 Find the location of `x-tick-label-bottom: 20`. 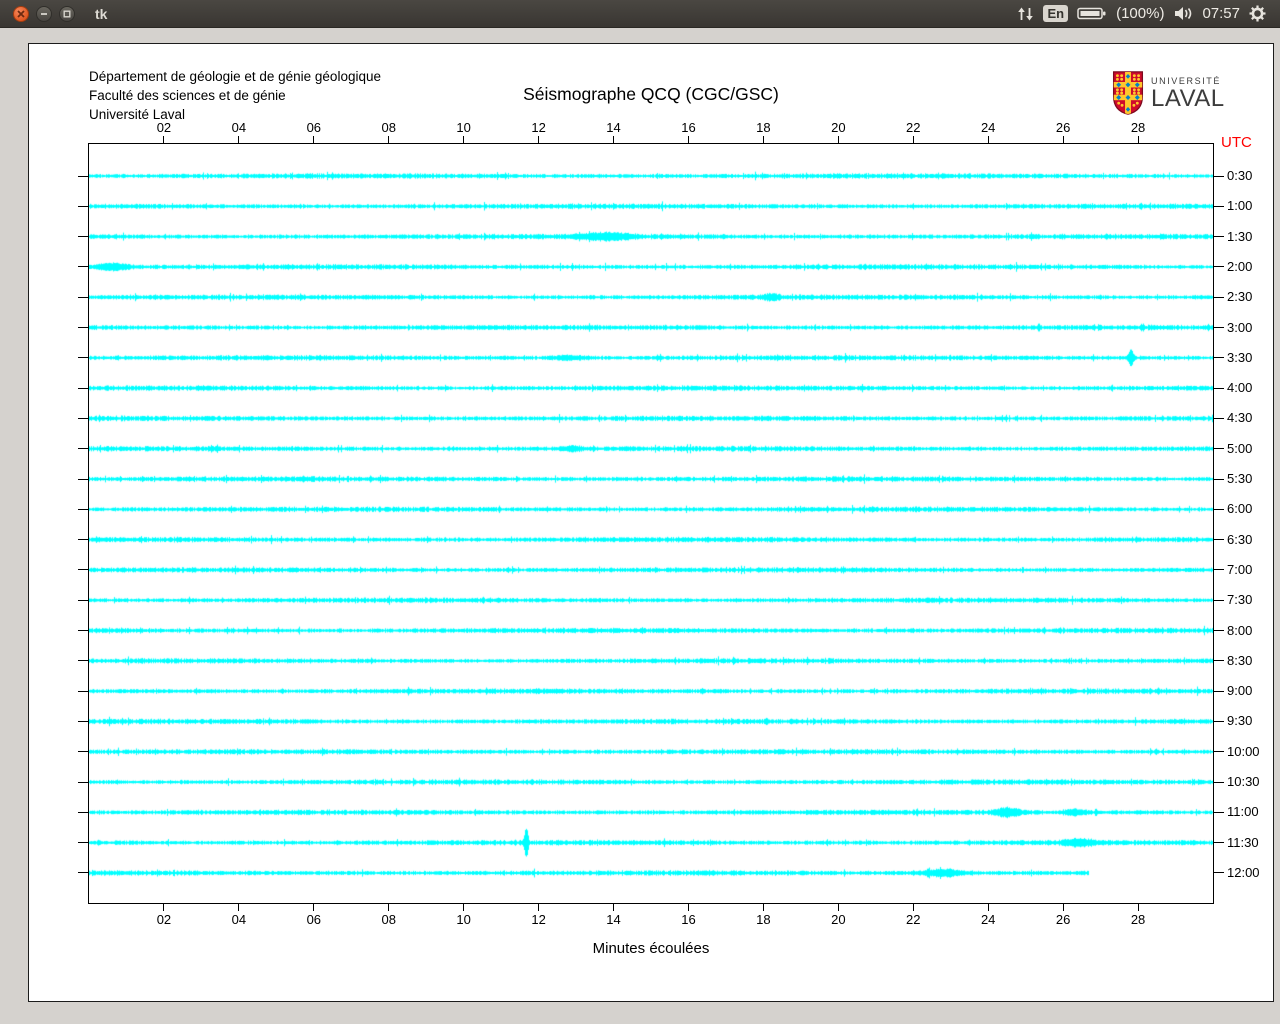

x-tick-label-bottom: 20 is located at coordinates (838, 919).